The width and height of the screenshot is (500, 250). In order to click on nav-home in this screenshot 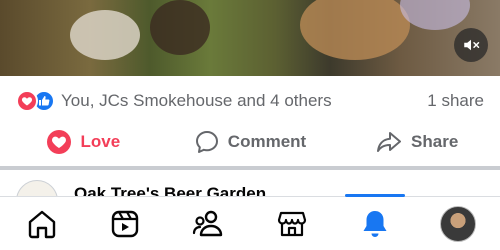, I will do `click(41, 223)`.